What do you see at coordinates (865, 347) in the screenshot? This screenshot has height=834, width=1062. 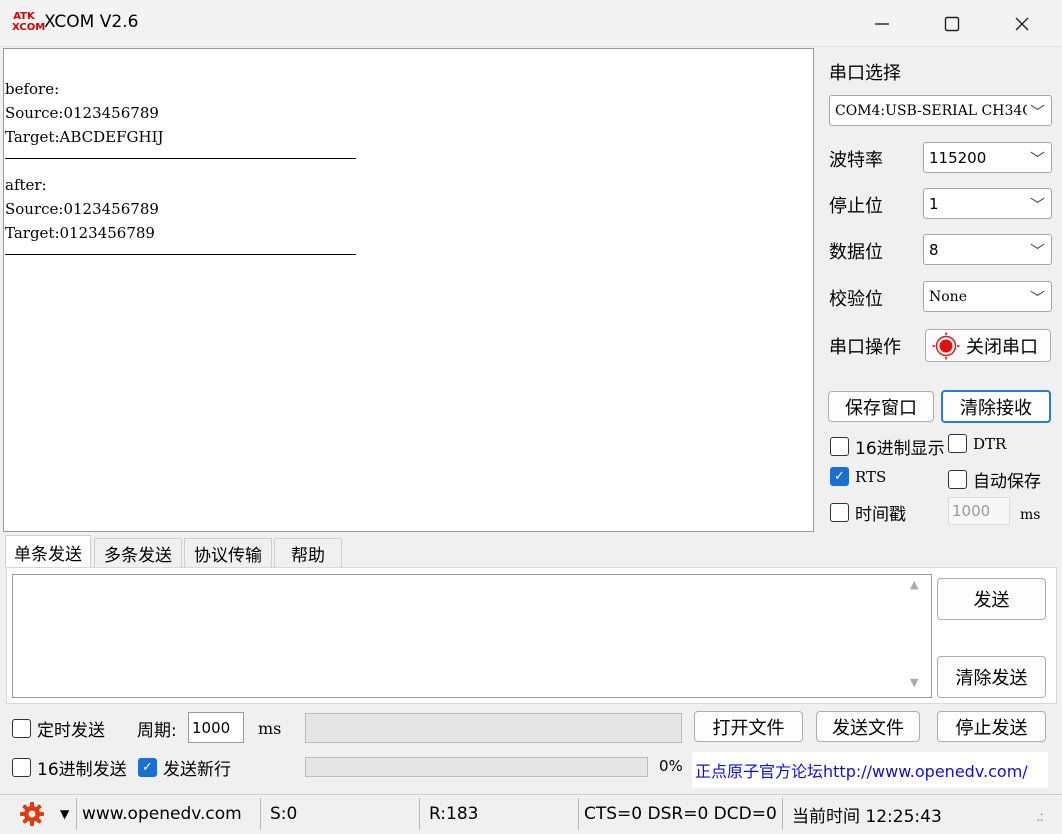 I see `port-operation-label: 串口操作` at bounding box center [865, 347].